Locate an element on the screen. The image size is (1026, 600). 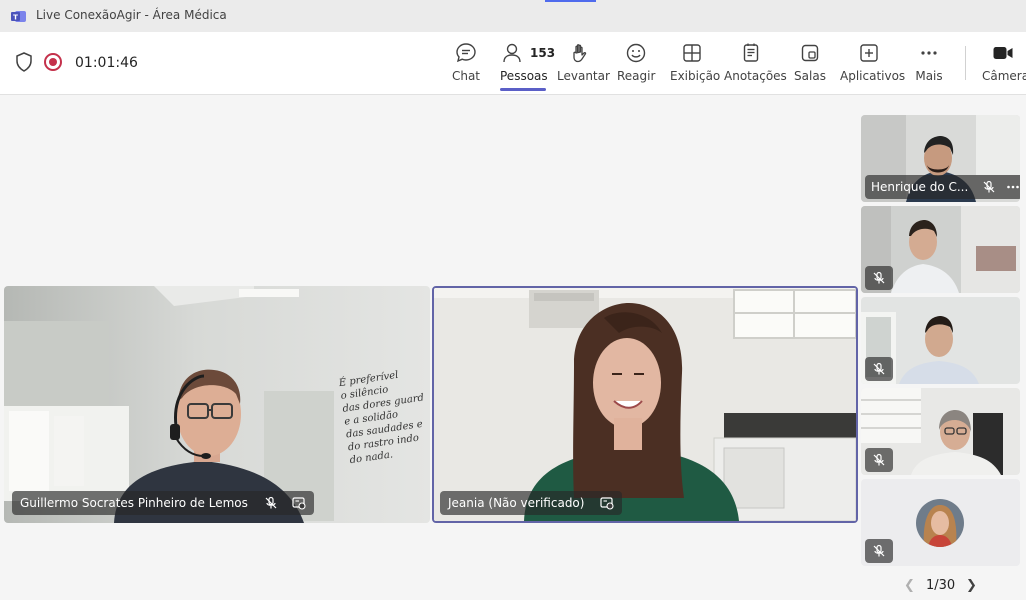
next-page-button: ❯ is located at coordinates (971, 585).